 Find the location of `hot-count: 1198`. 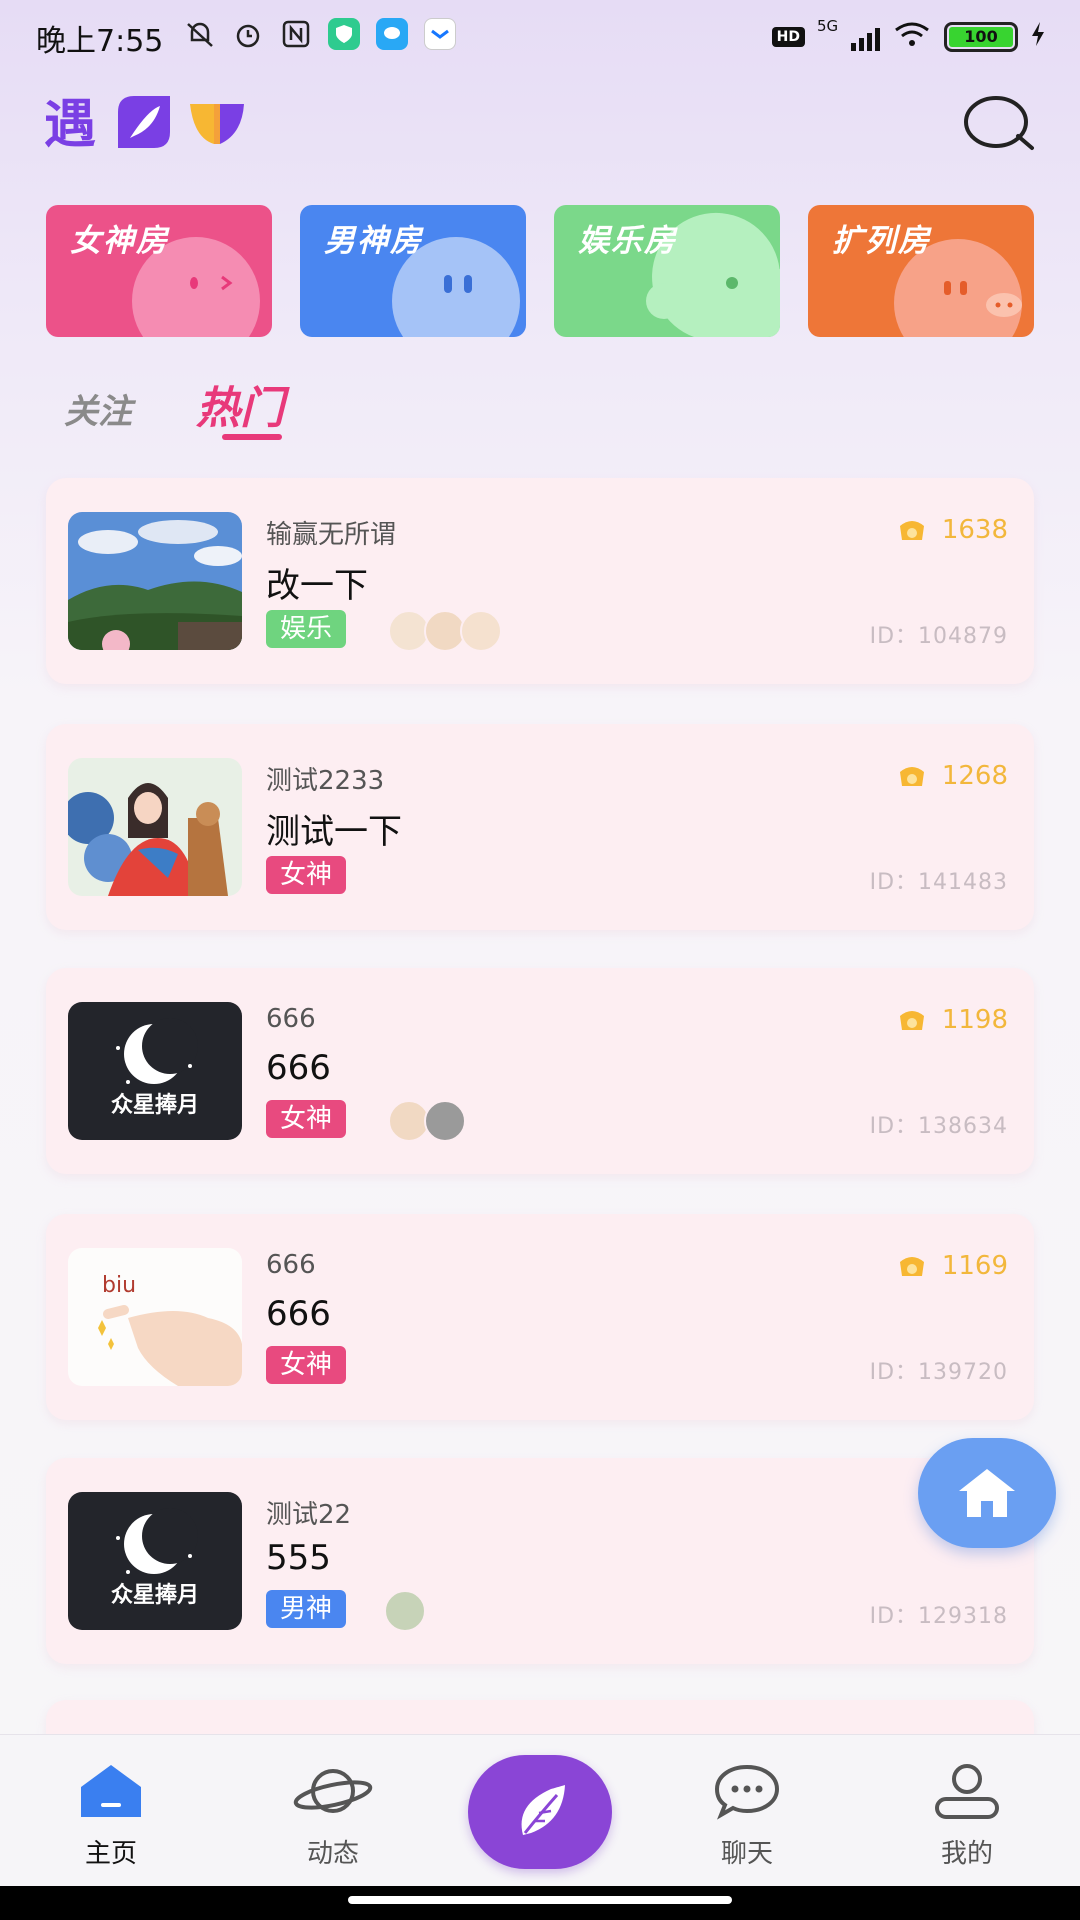

hot-count: 1198 is located at coordinates (974, 1020).